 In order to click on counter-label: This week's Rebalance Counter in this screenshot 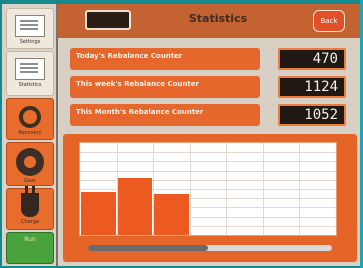, I will do `click(137, 84)`.